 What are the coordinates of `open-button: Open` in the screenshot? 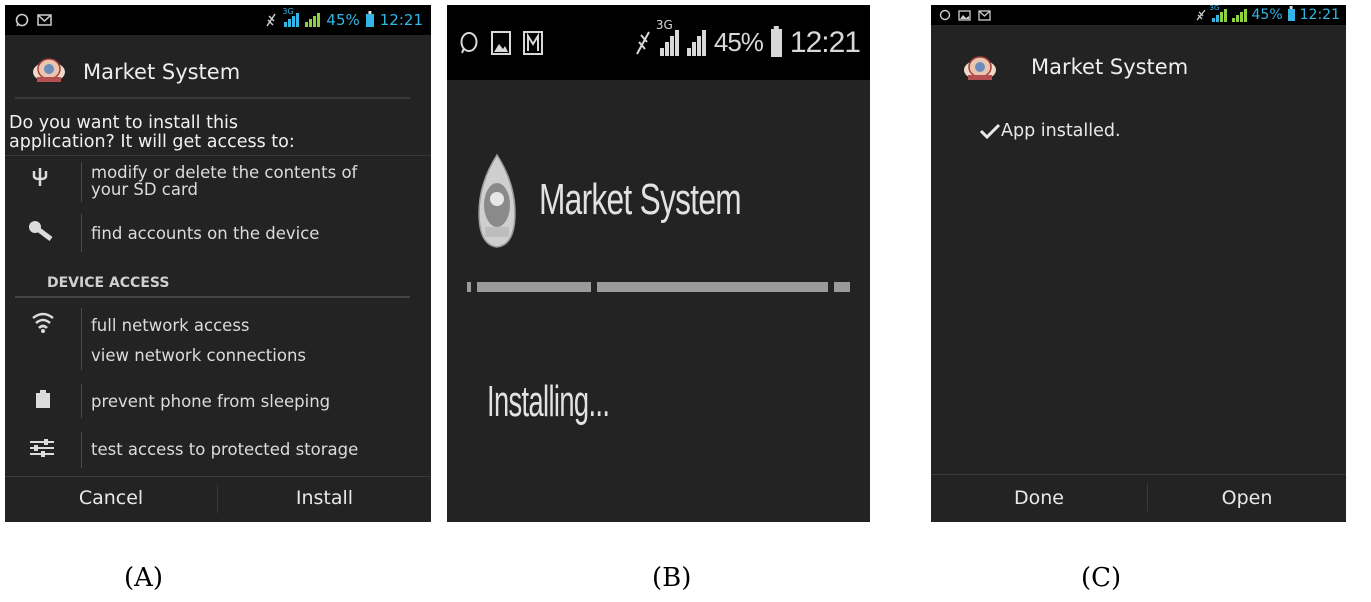 It's located at (1247, 498).